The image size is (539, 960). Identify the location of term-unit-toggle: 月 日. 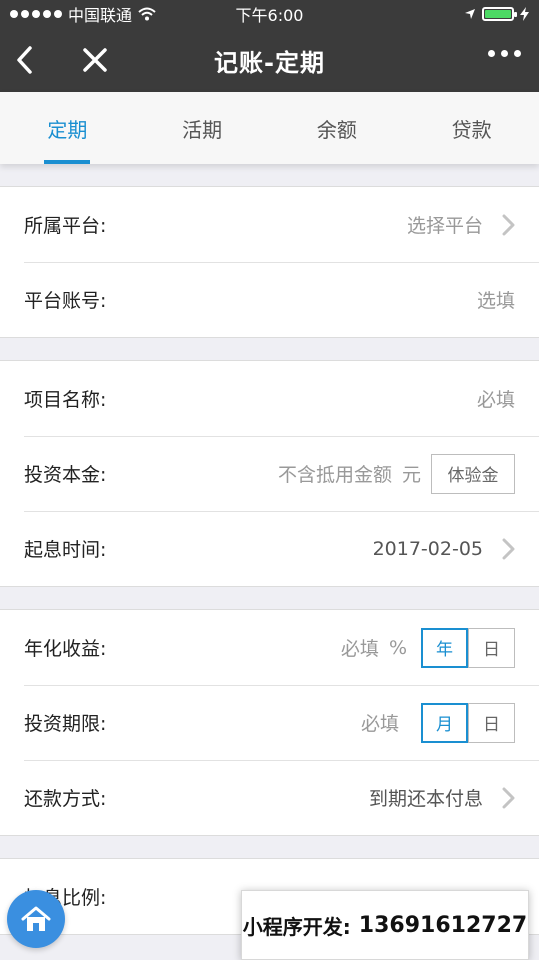
(468, 722).